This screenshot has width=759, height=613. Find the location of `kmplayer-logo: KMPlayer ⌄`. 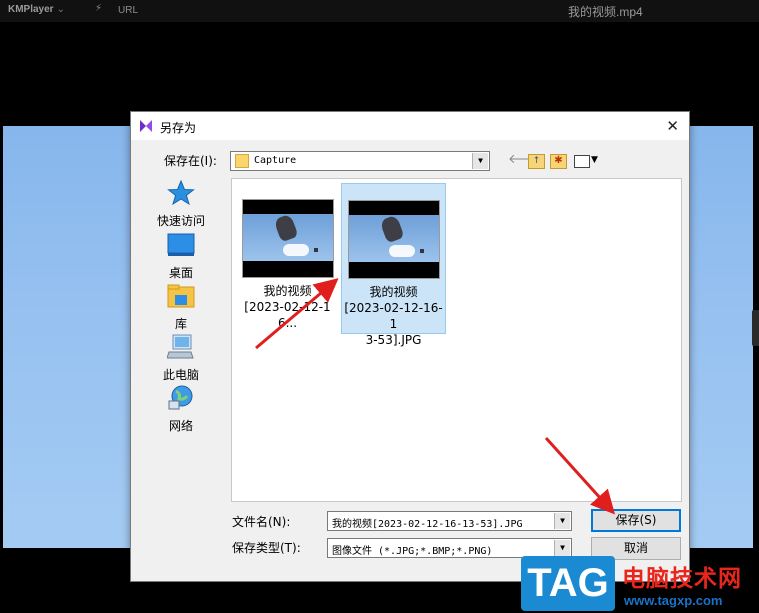

kmplayer-logo: KMPlayer ⌄ is located at coordinates (36, 9).